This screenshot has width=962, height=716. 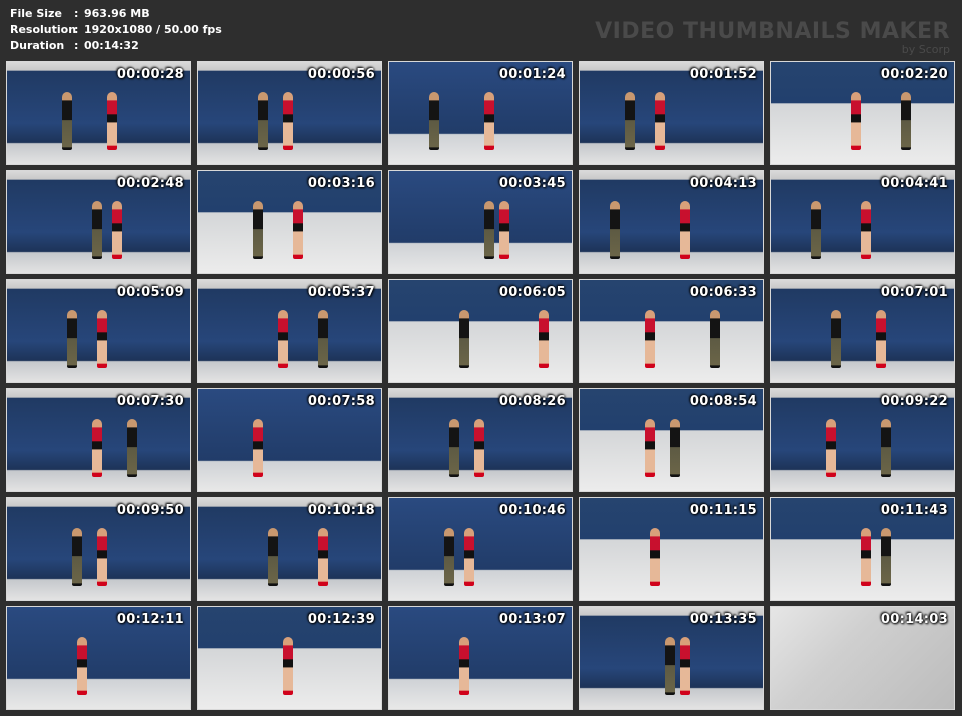 What do you see at coordinates (289, 658) in the screenshot?
I see `video-thumbnail: 00:12:39` at bounding box center [289, 658].